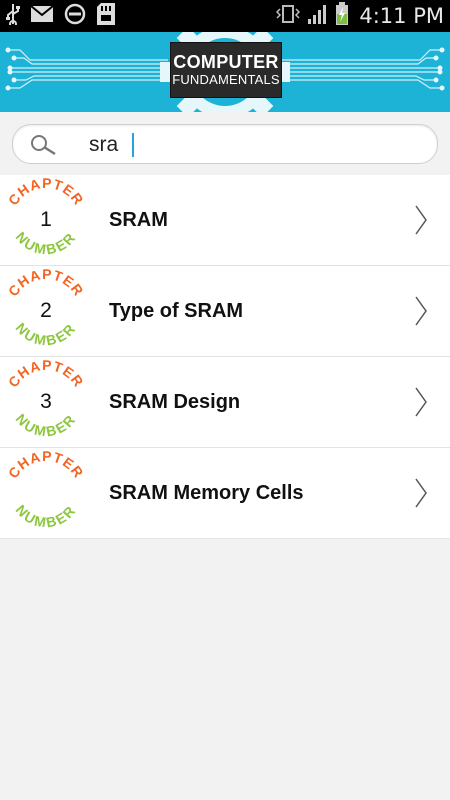 The width and height of the screenshot is (450, 800). I want to click on app-header: COMPUTER FUNDAMENTALS, so click(225, 72).